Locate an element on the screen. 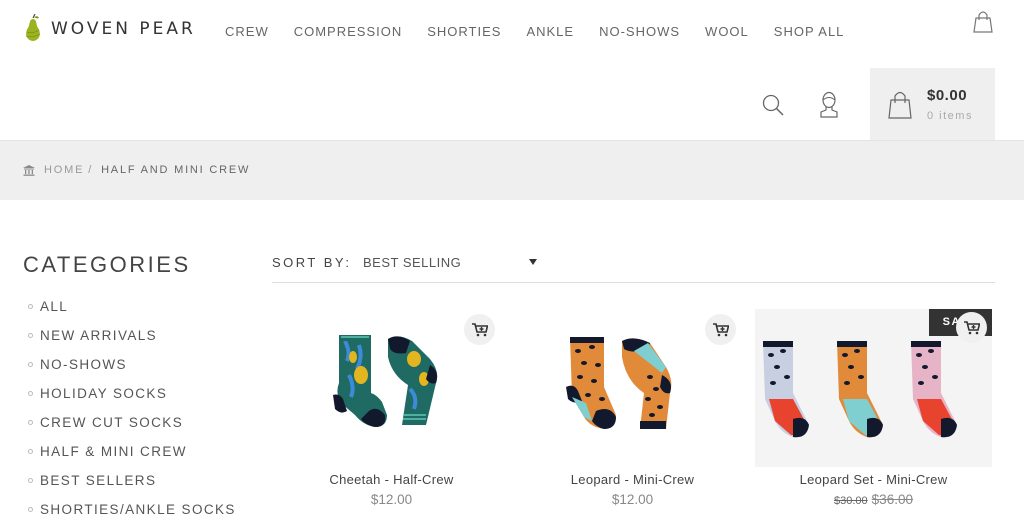  cart-bag-icon is located at coordinates (900, 105).